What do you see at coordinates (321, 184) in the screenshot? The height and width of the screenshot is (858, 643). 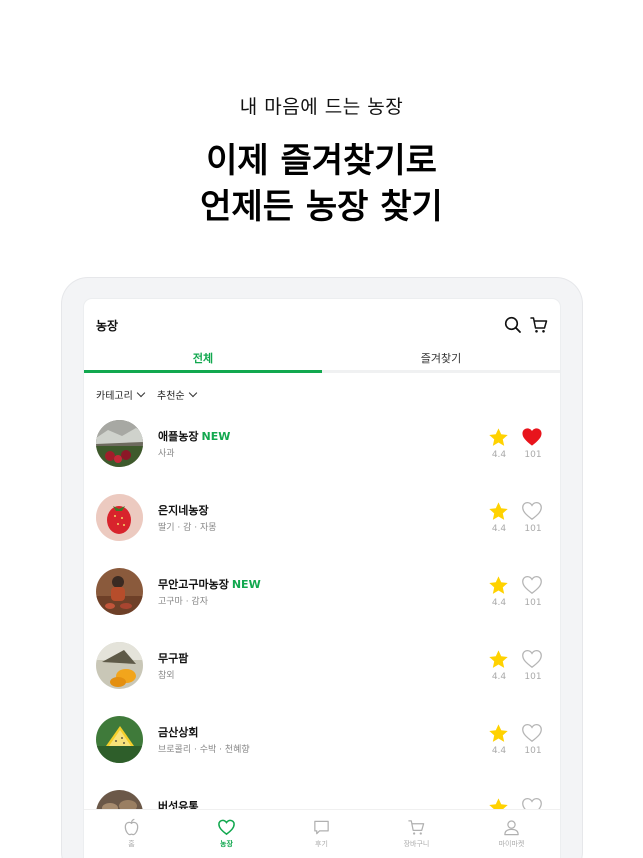 I see `promo-title: 이제 즐겨찾기로 언제든 농장 찾기` at bounding box center [321, 184].